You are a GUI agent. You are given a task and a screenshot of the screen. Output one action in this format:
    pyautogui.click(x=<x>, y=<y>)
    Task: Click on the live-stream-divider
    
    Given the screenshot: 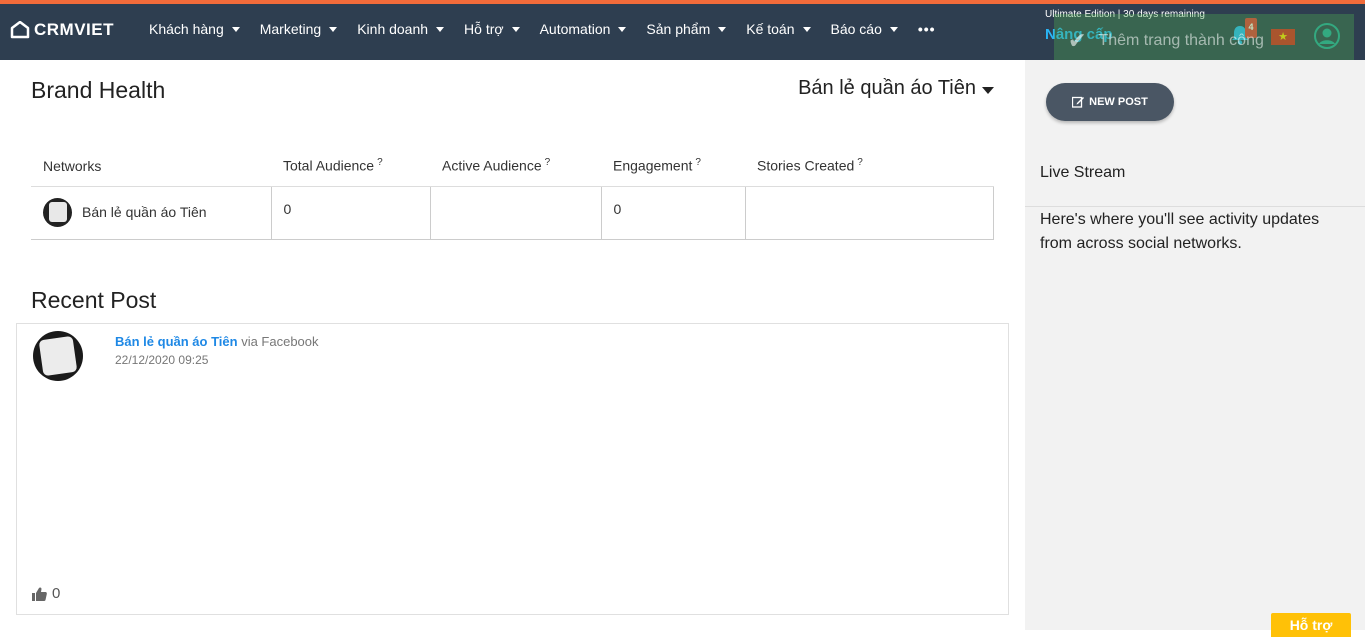 What is the action you would take?
    pyautogui.click(x=1195, y=206)
    